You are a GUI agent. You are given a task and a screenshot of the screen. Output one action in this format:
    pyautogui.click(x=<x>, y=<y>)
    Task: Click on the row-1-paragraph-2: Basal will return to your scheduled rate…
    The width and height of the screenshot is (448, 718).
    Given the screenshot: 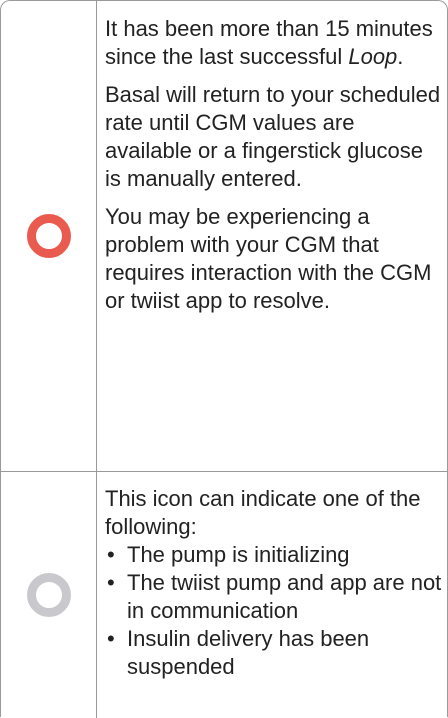 What is the action you would take?
    pyautogui.click(x=273, y=136)
    